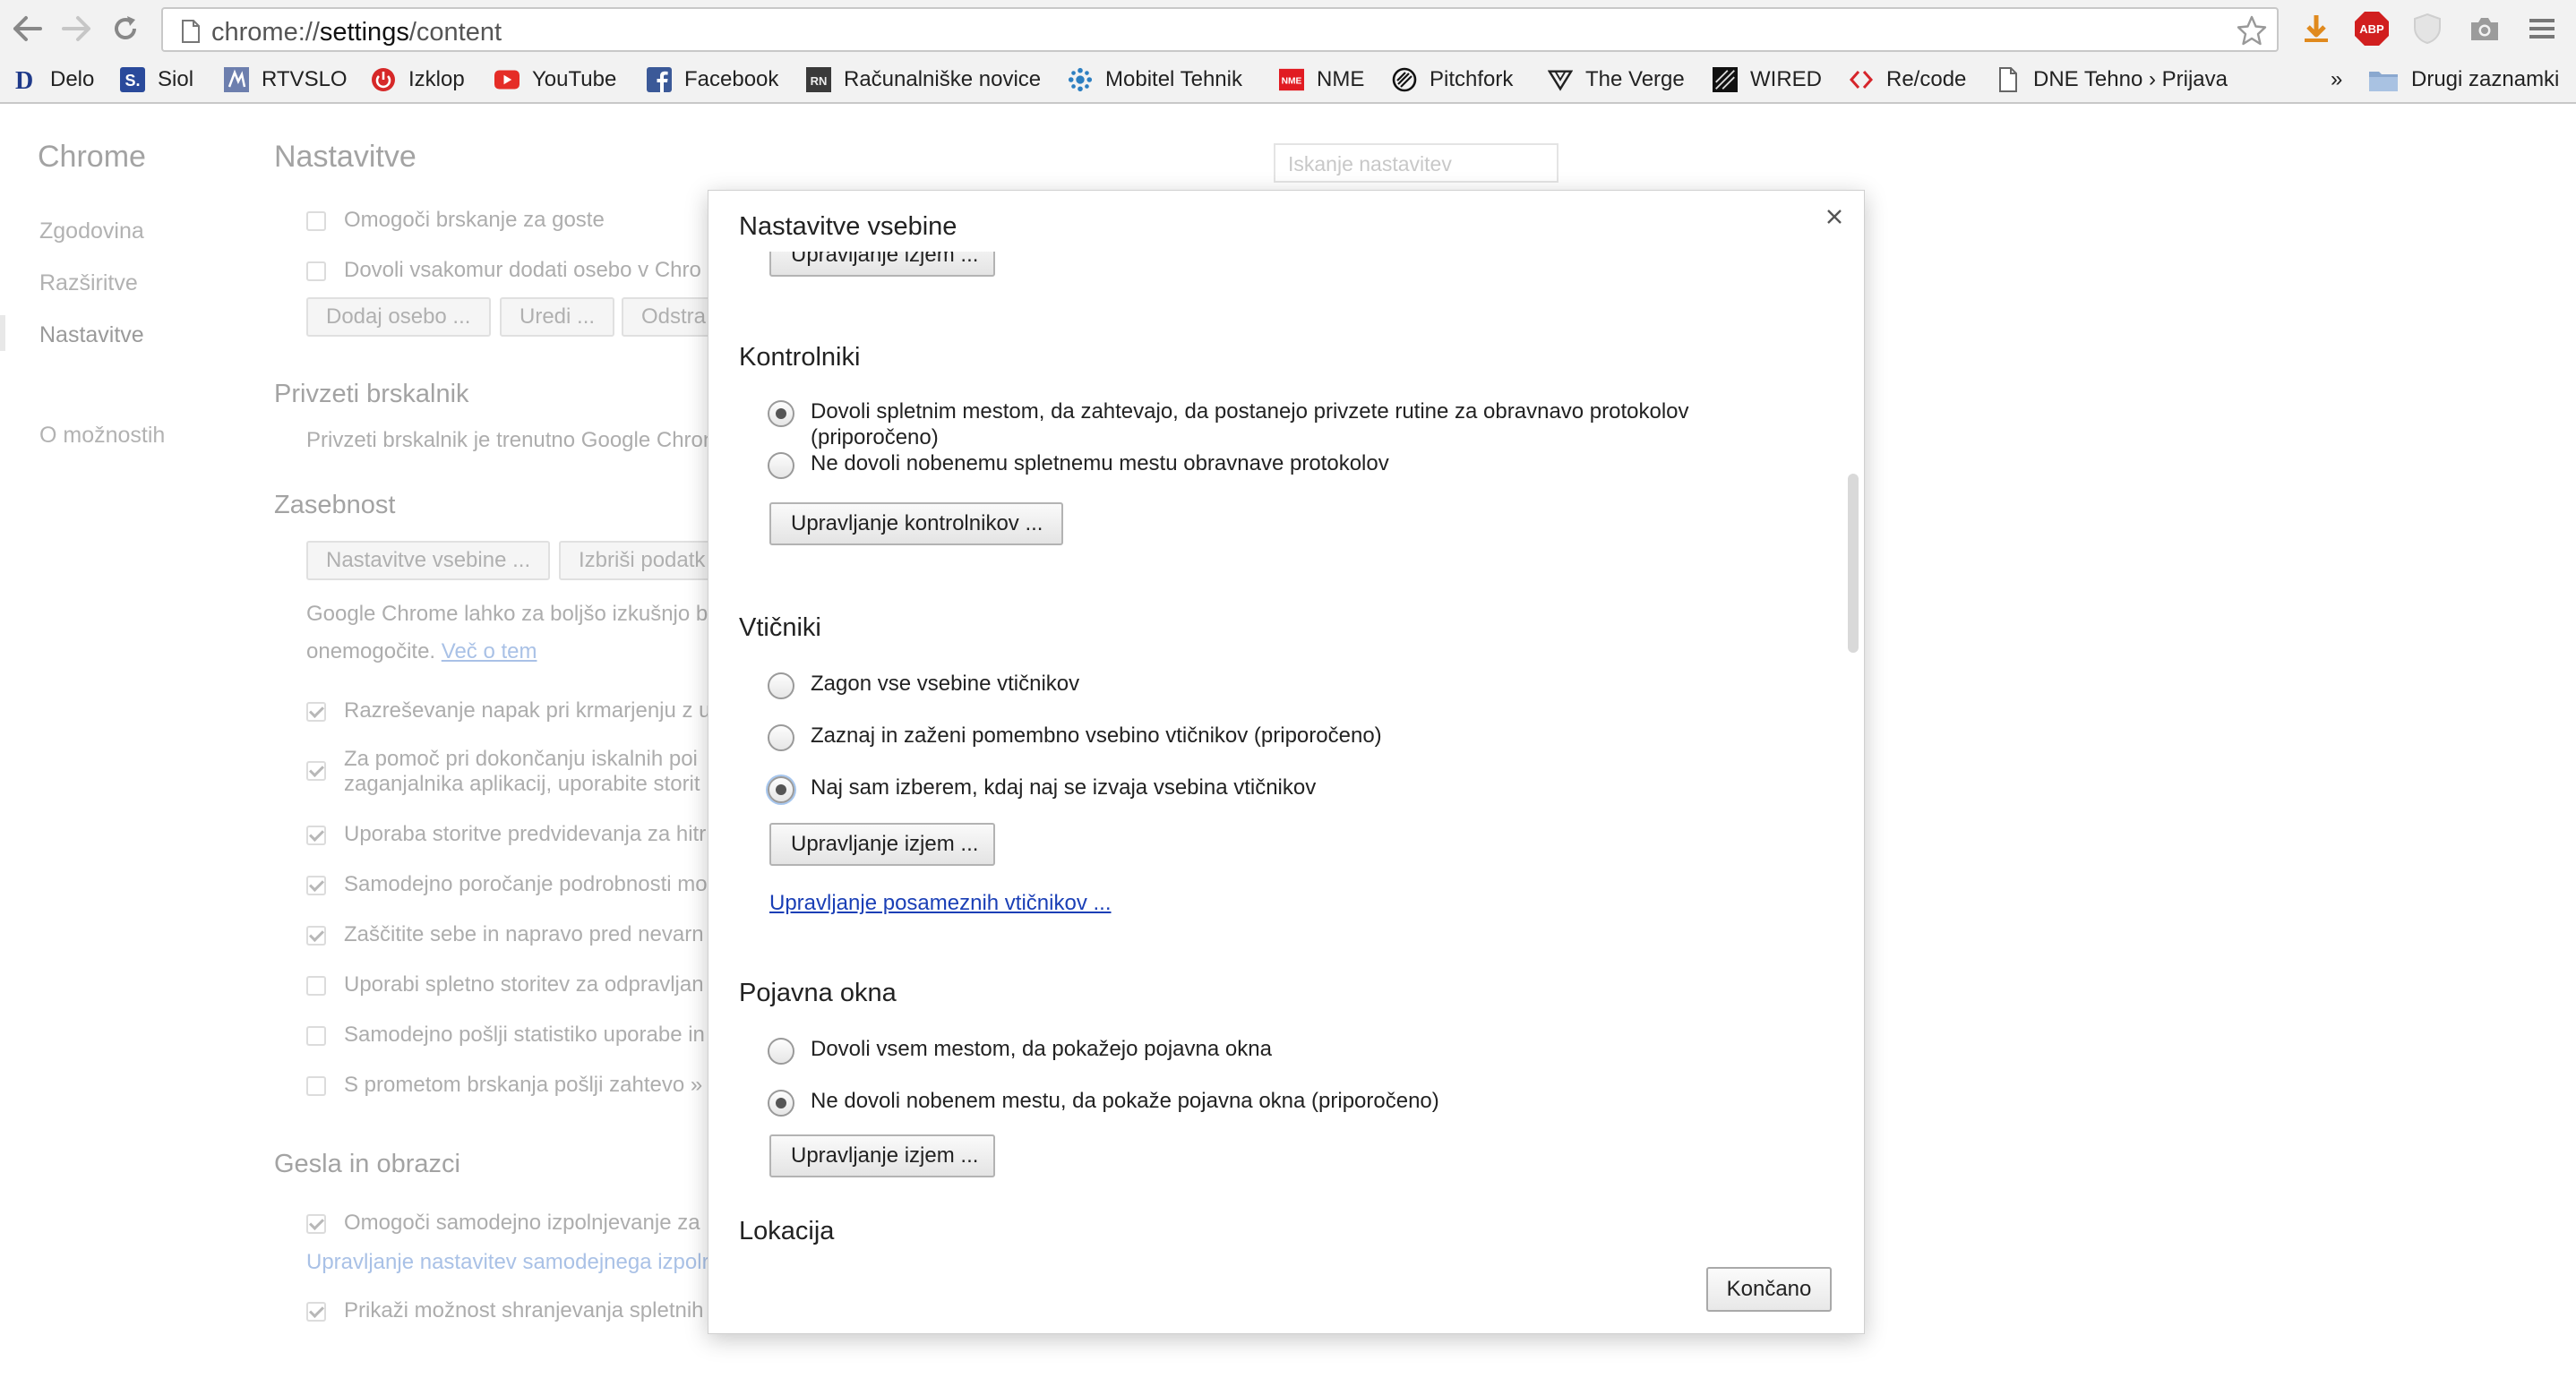 The height and width of the screenshot is (1378, 2576). What do you see at coordinates (2252, 30) in the screenshot?
I see `bookmark-star-icon` at bounding box center [2252, 30].